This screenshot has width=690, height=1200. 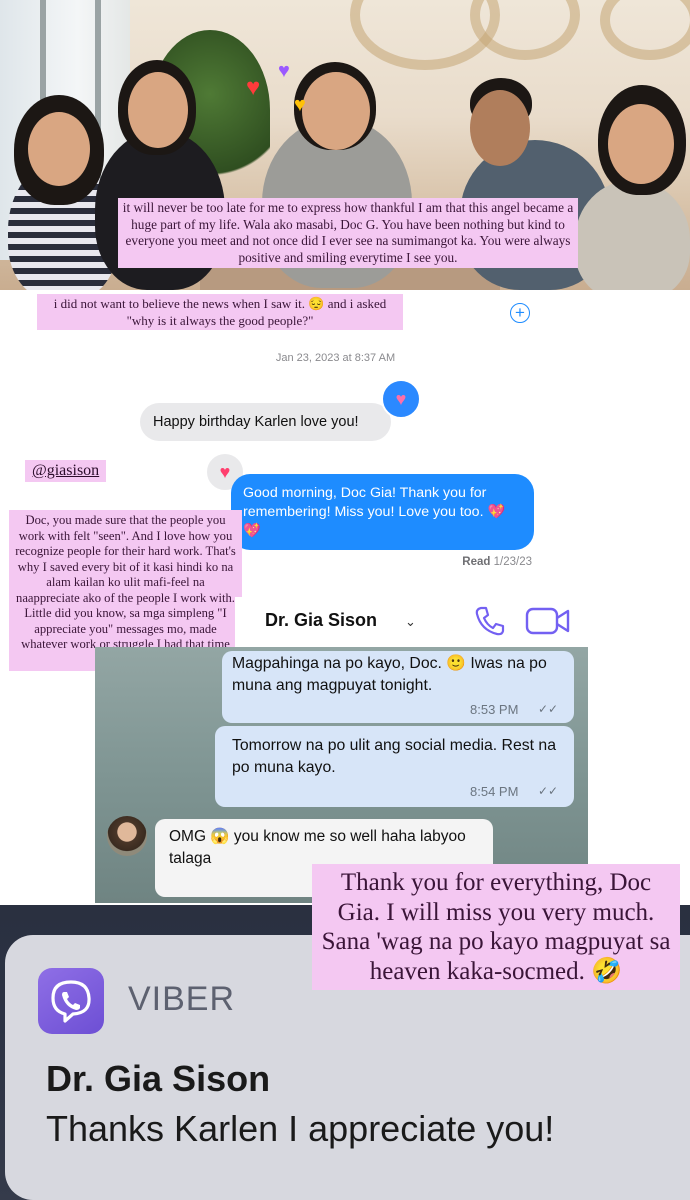 I want to click on read-receipt: Read 1/23/23, so click(x=476, y=562).